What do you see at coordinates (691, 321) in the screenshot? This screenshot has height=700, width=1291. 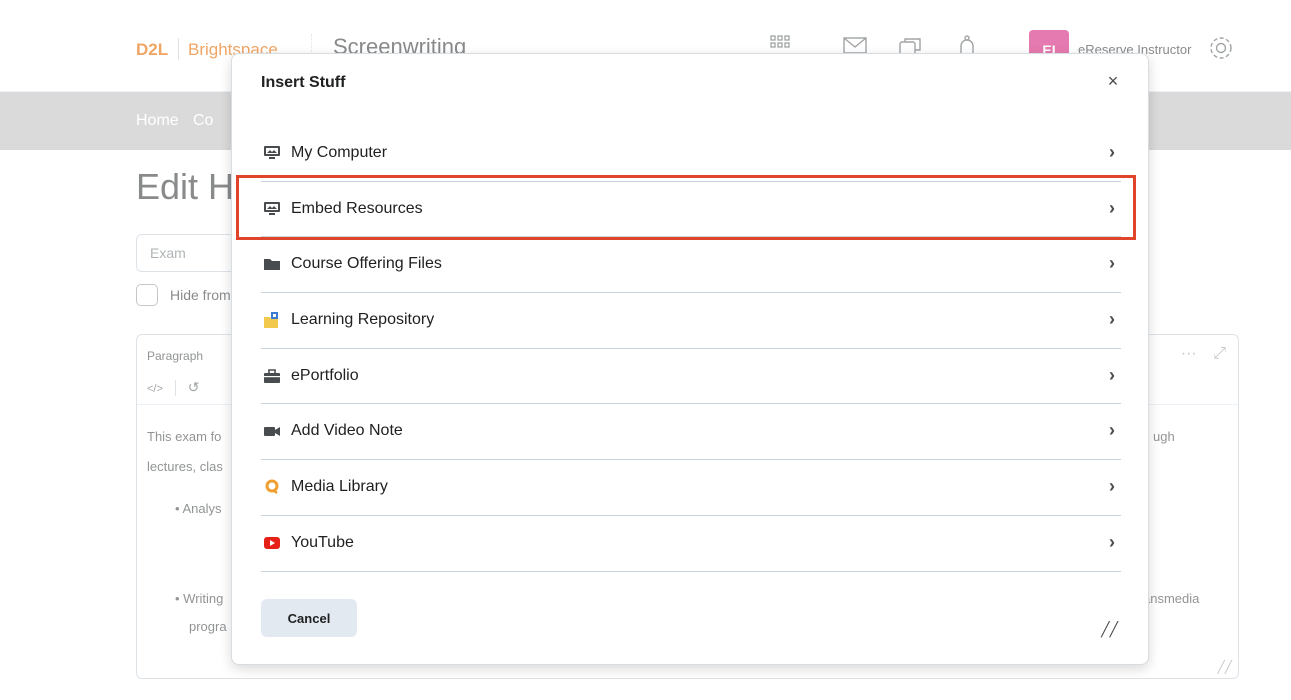 I see `list-item-learning-repository: Learning Repository ›` at bounding box center [691, 321].